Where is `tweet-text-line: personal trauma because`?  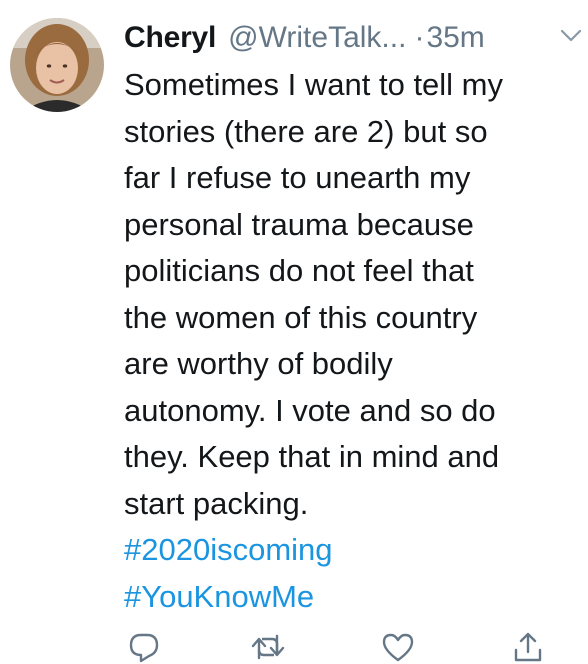 tweet-text-line: personal trauma because is located at coordinates (299, 224).